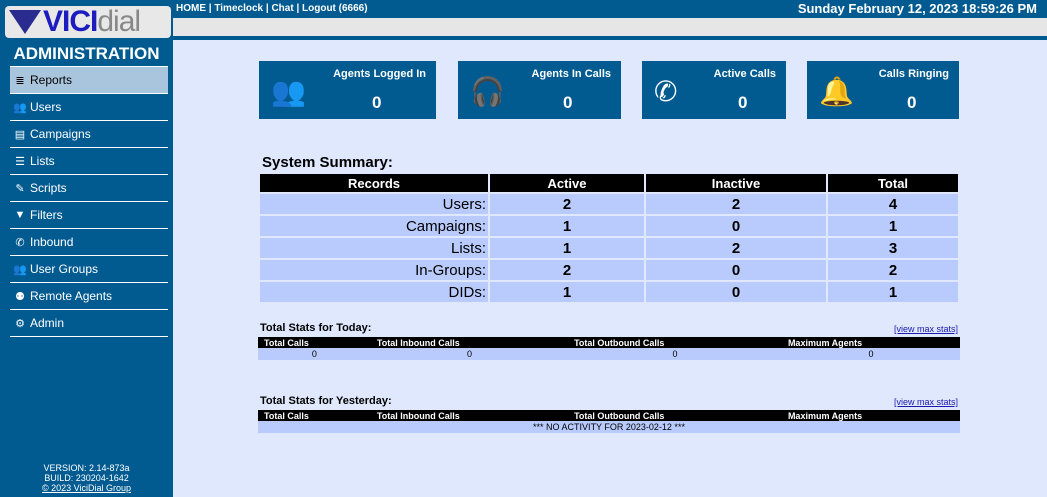  What do you see at coordinates (89, 79) in the screenshot?
I see `sidebar-item-reports: ≣ Reports` at bounding box center [89, 79].